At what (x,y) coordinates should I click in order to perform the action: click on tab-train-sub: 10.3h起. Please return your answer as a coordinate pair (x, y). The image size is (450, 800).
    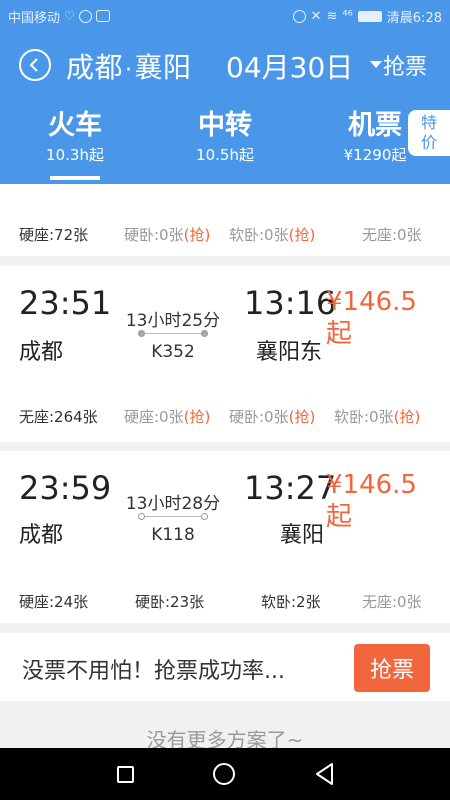
    Looking at the image, I should click on (75, 155).